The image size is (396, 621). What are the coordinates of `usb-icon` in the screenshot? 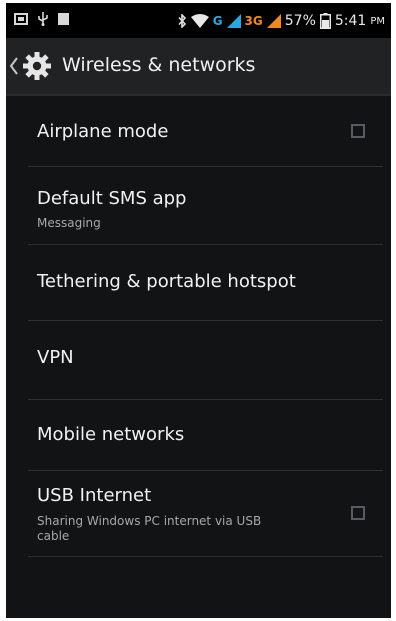 It's located at (43, 19).